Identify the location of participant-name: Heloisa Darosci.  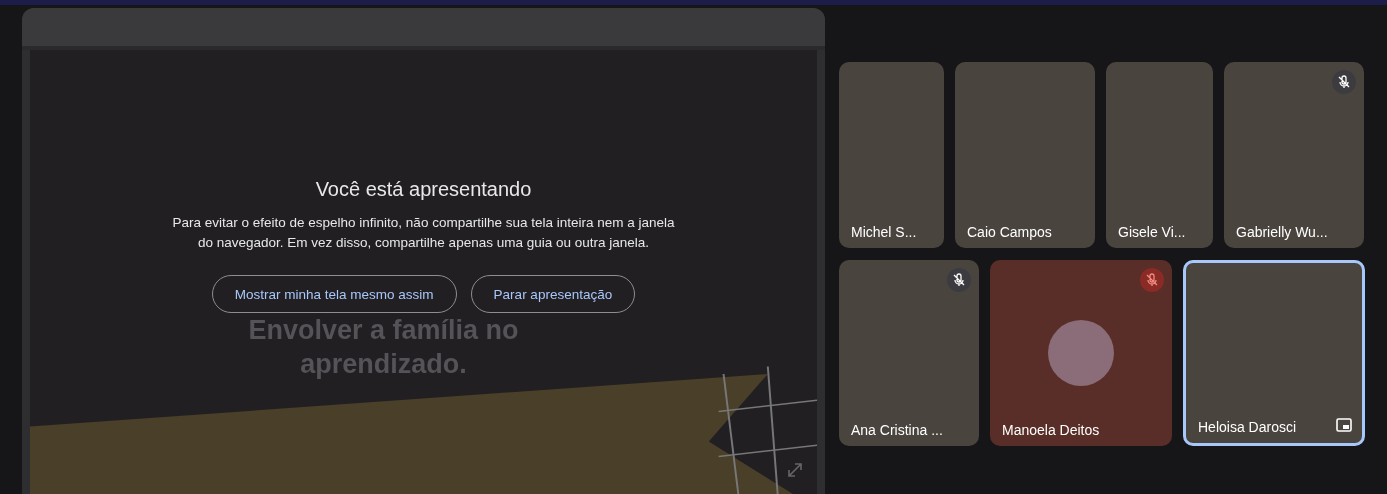
(1247, 427).